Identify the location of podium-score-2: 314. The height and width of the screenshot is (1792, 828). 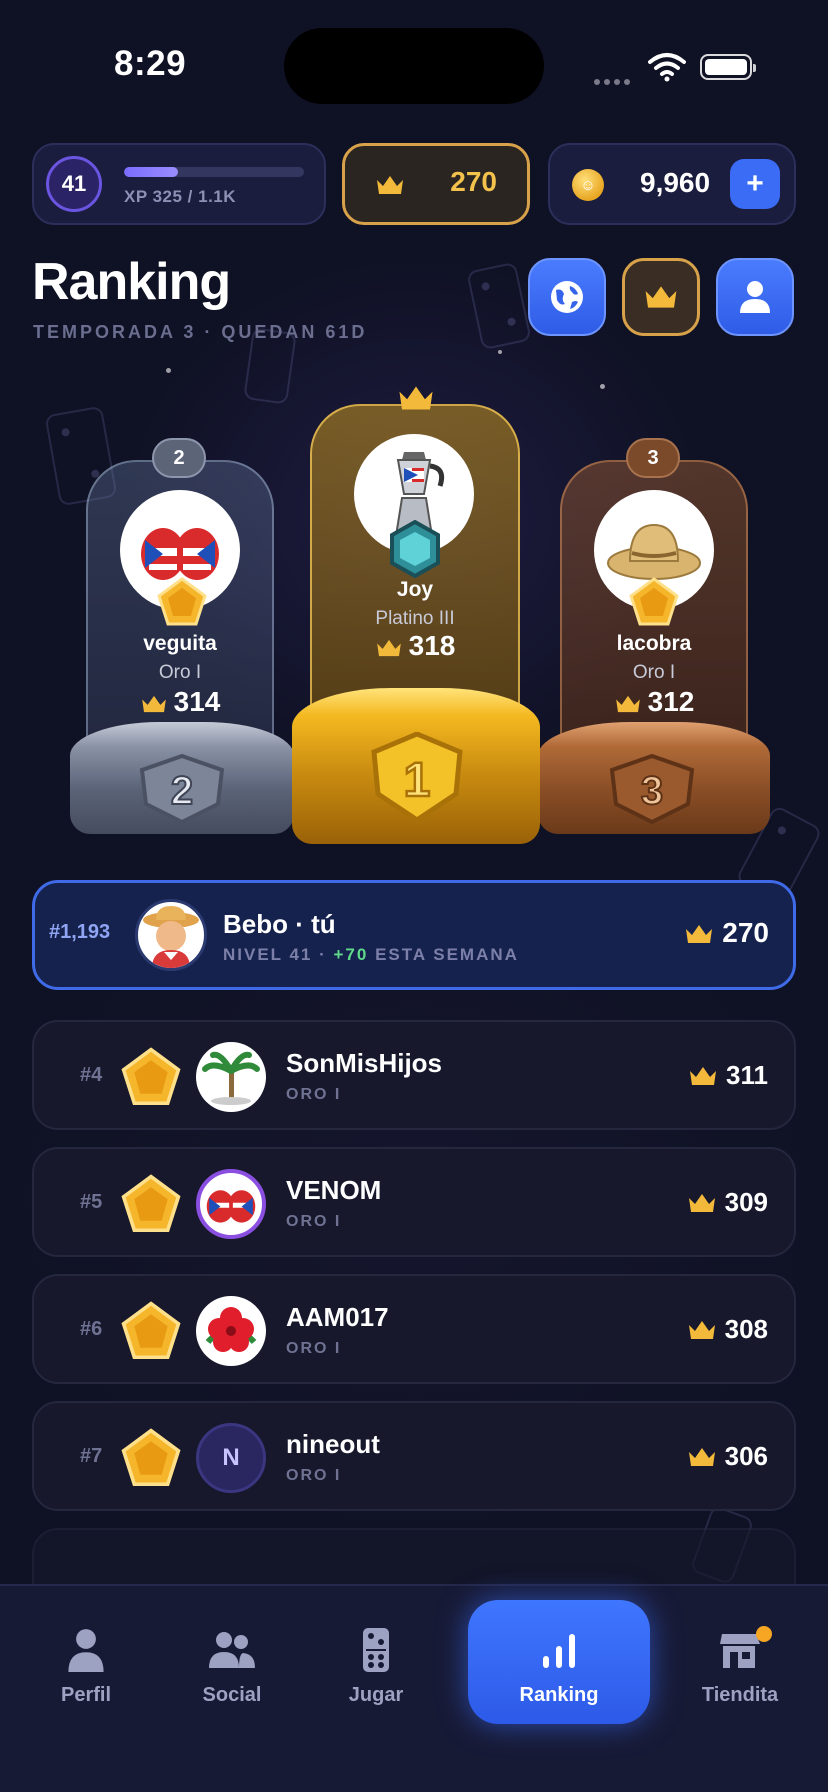
(180, 702).